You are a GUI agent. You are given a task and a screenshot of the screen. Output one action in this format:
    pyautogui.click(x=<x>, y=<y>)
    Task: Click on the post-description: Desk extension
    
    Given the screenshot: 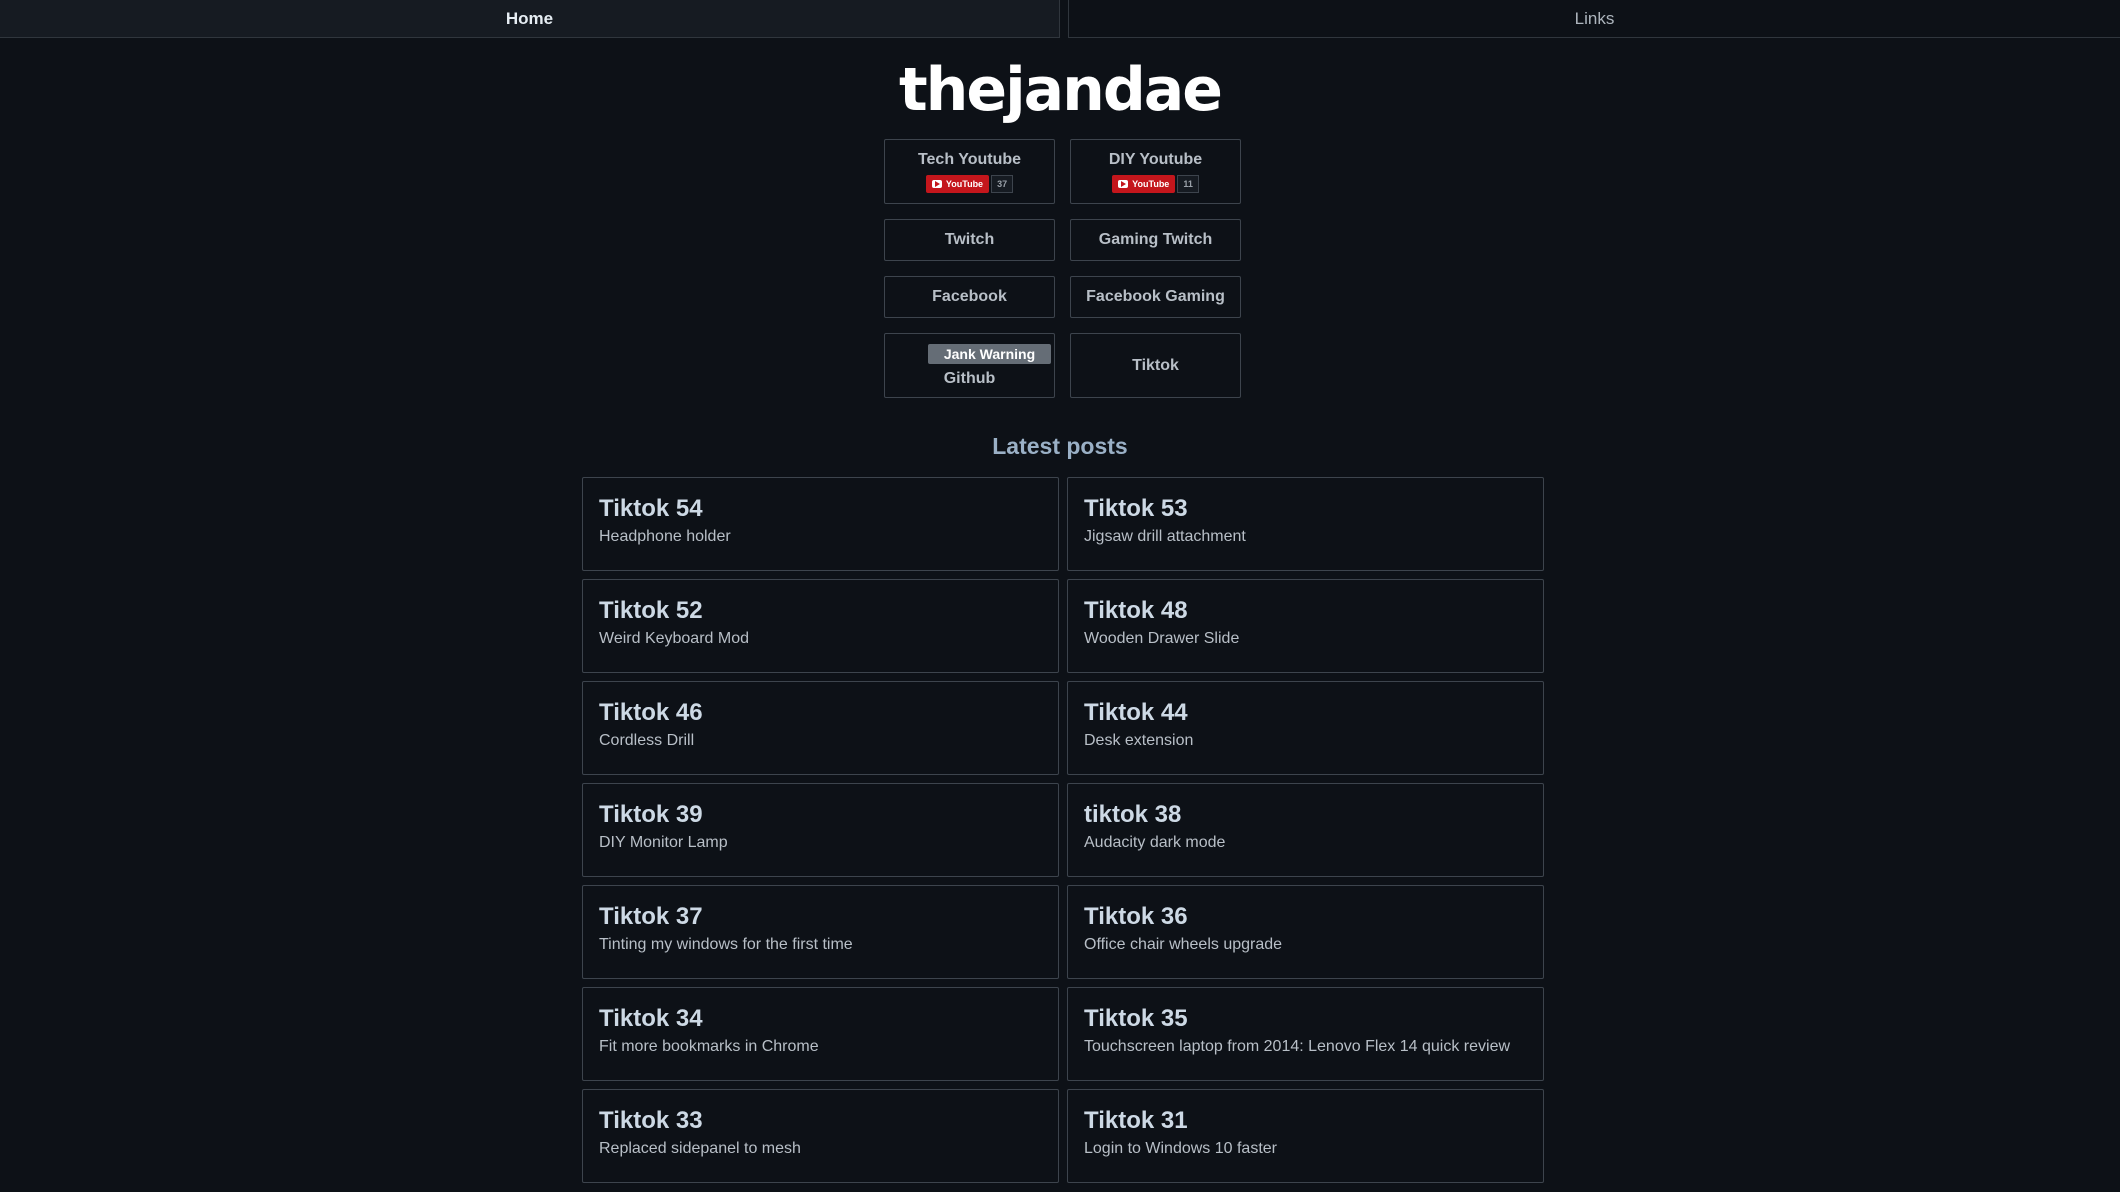 What is the action you would take?
    pyautogui.click(x=1139, y=740)
    